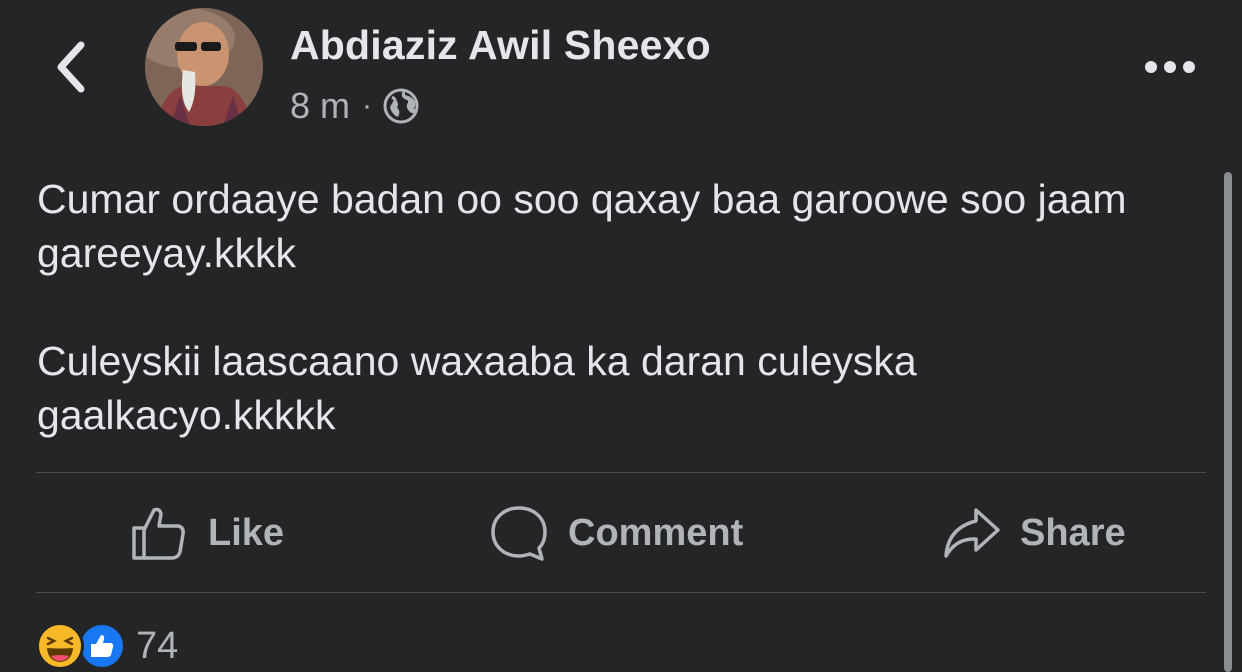 The height and width of the screenshot is (672, 1242). What do you see at coordinates (401, 106) in the screenshot?
I see `globe-icon` at bounding box center [401, 106].